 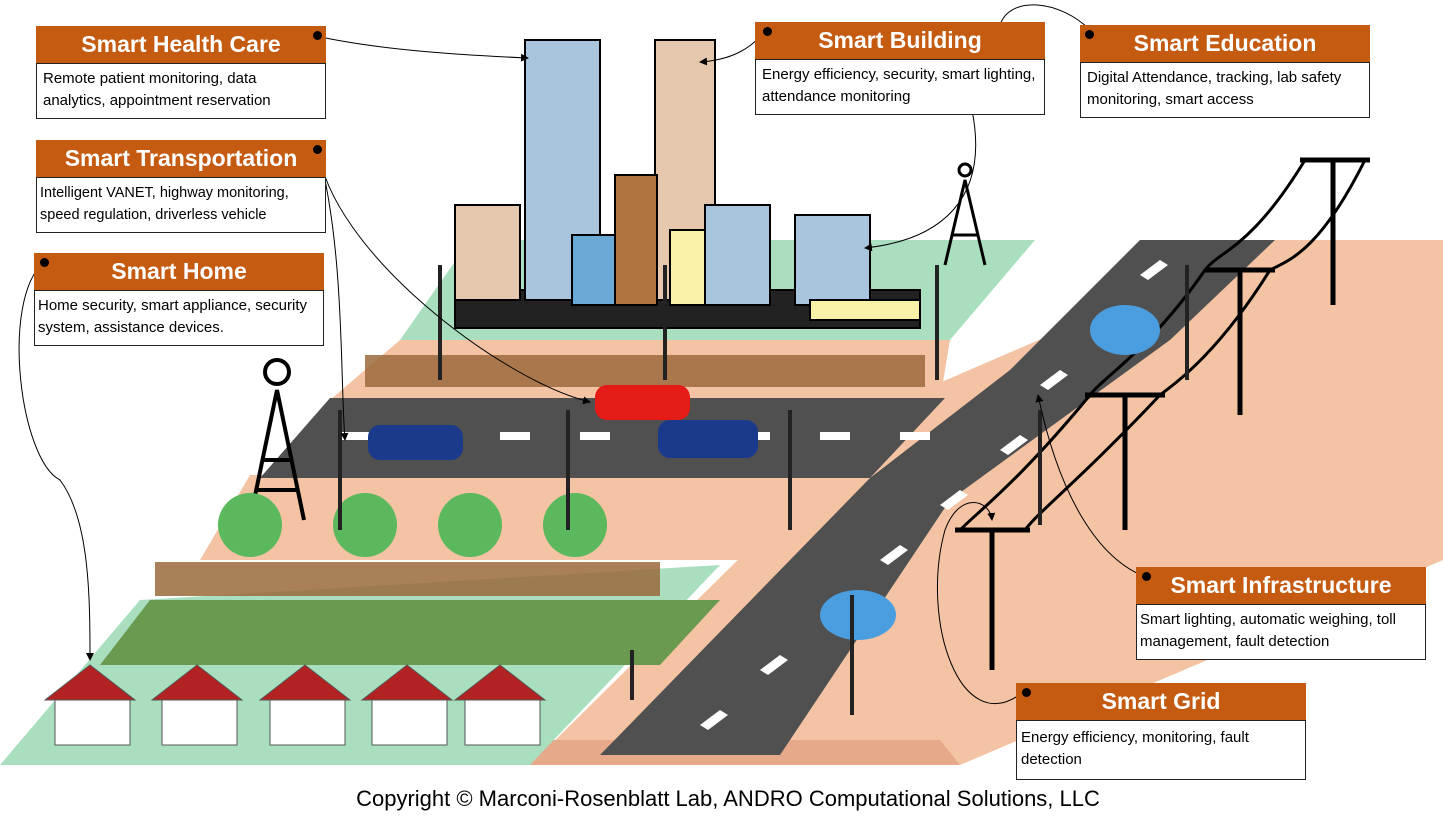 What do you see at coordinates (179, 271) in the screenshot?
I see `card-title: Smart Home` at bounding box center [179, 271].